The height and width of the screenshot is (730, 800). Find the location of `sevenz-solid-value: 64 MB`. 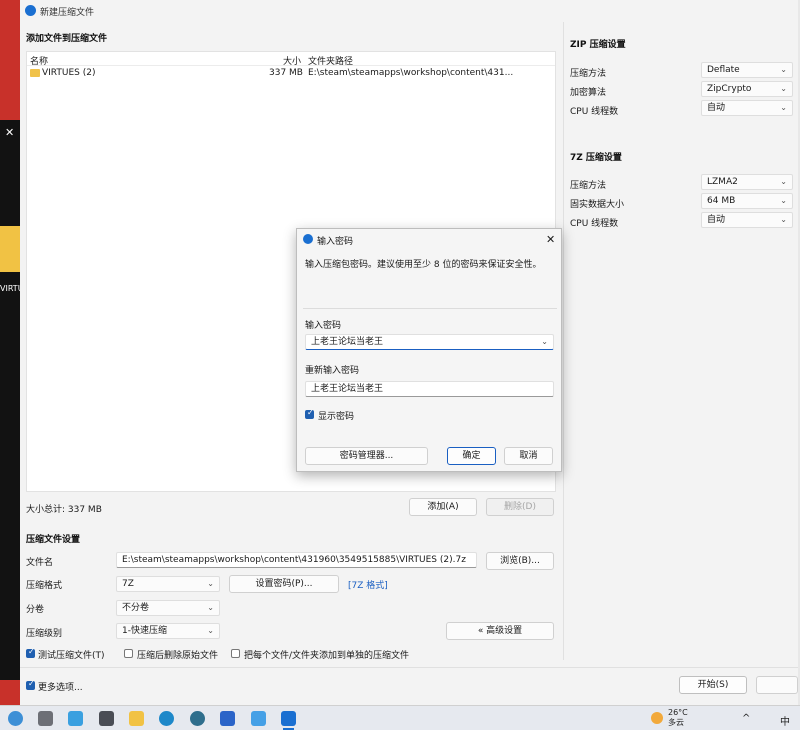

sevenz-solid-value: 64 MB is located at coordinates (721, 201).